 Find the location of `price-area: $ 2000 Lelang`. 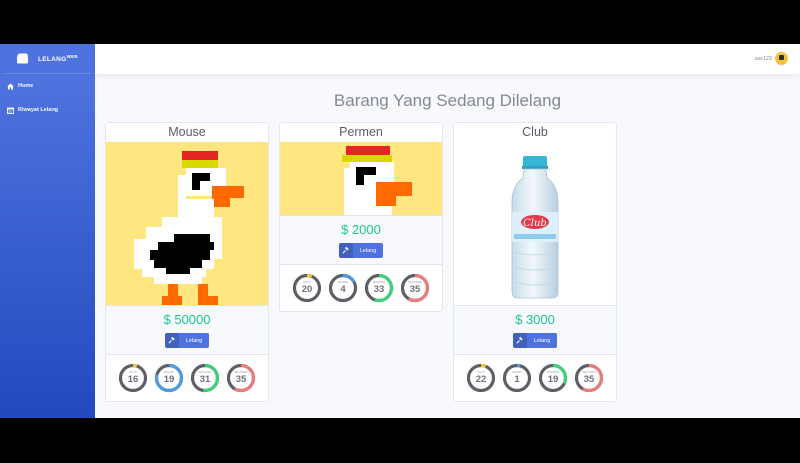

price-area: $ 2000 Lelang is located at coordinates (361, 239).